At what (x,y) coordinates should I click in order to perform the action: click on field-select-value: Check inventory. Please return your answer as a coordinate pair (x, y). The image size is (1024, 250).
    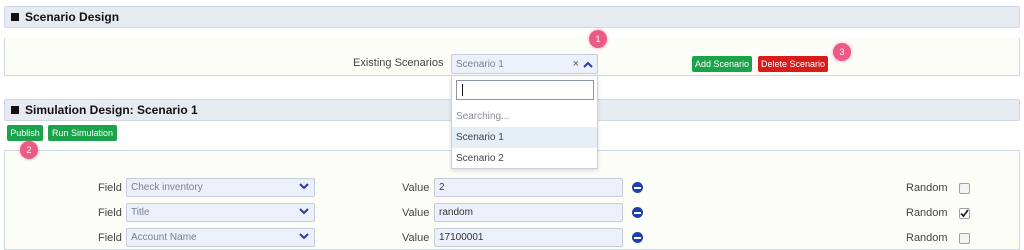
    Looking at the image, I should click on (167, 187).